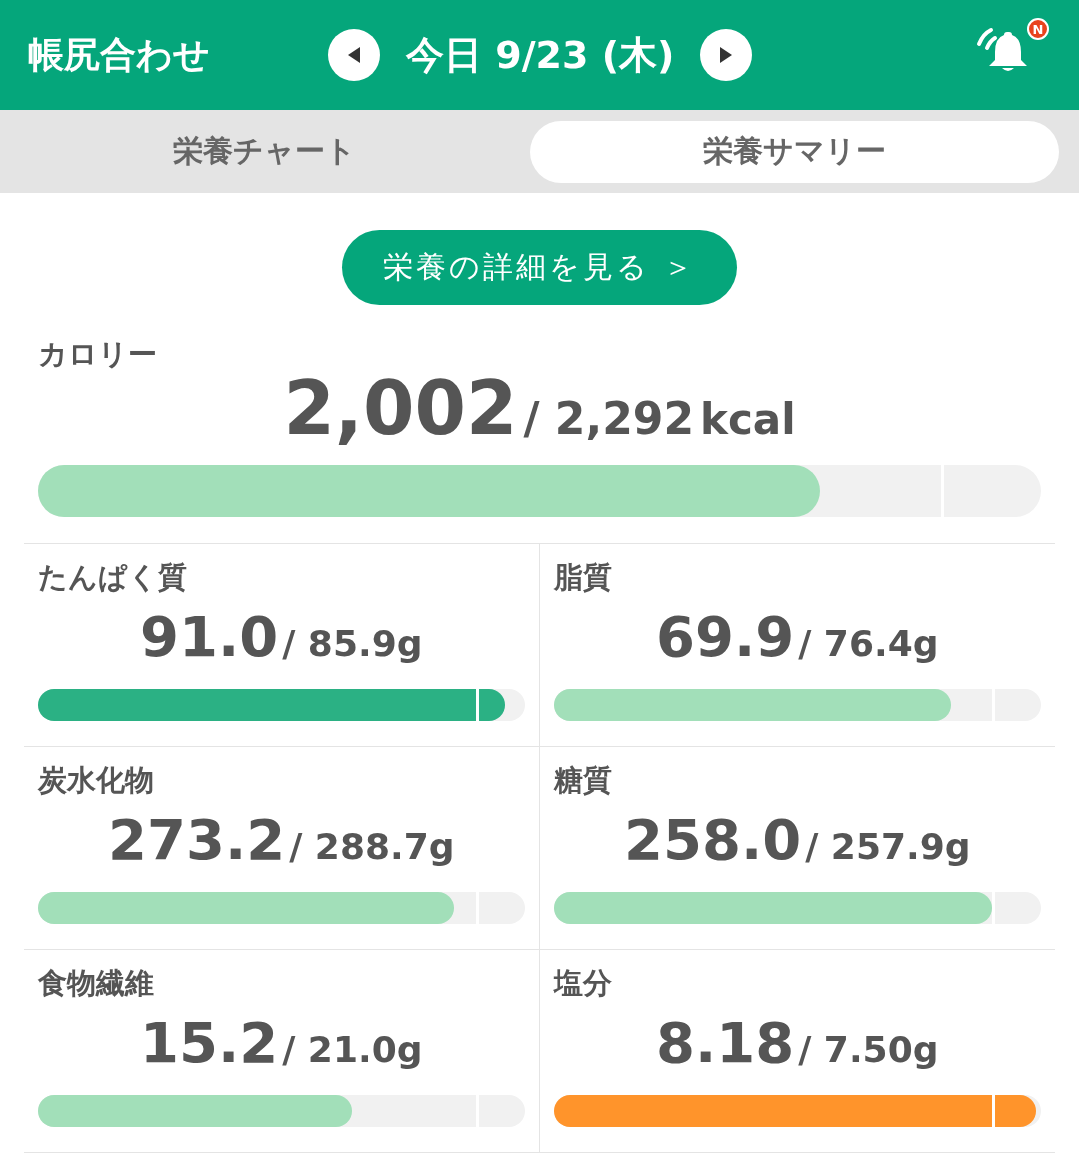 This screenshot has height=1155, width=1079. What do you see at coordinates (583, 780) in the screenshot?
I see `nutrient-label: 糖質` at bounding box center [583, 780].